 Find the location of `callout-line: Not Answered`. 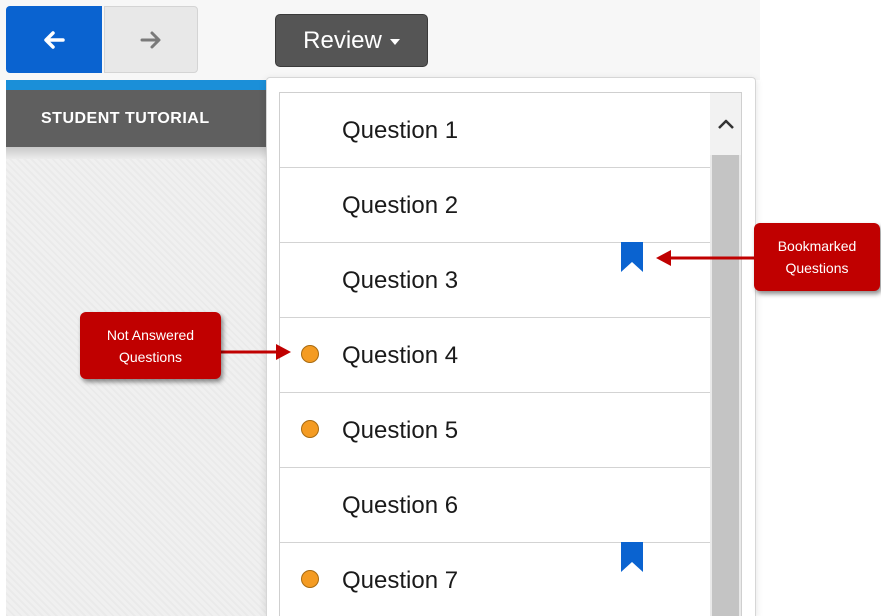

callout-line: Not Answered is located at coordinates (150, 334).